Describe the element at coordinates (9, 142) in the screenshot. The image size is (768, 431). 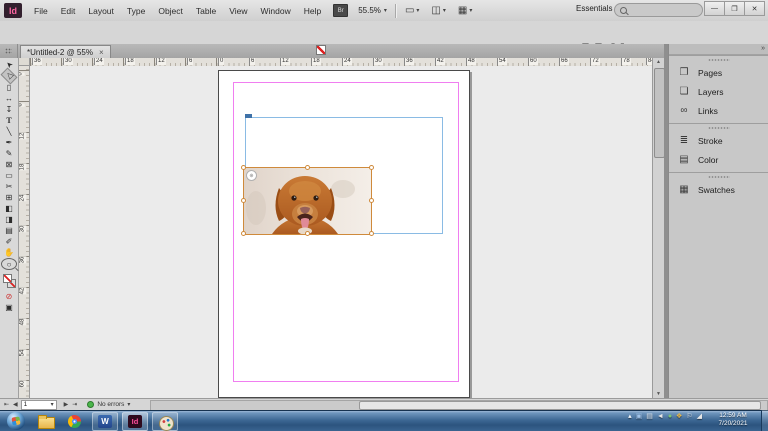
I see `pen-tool: ✒` at that location.